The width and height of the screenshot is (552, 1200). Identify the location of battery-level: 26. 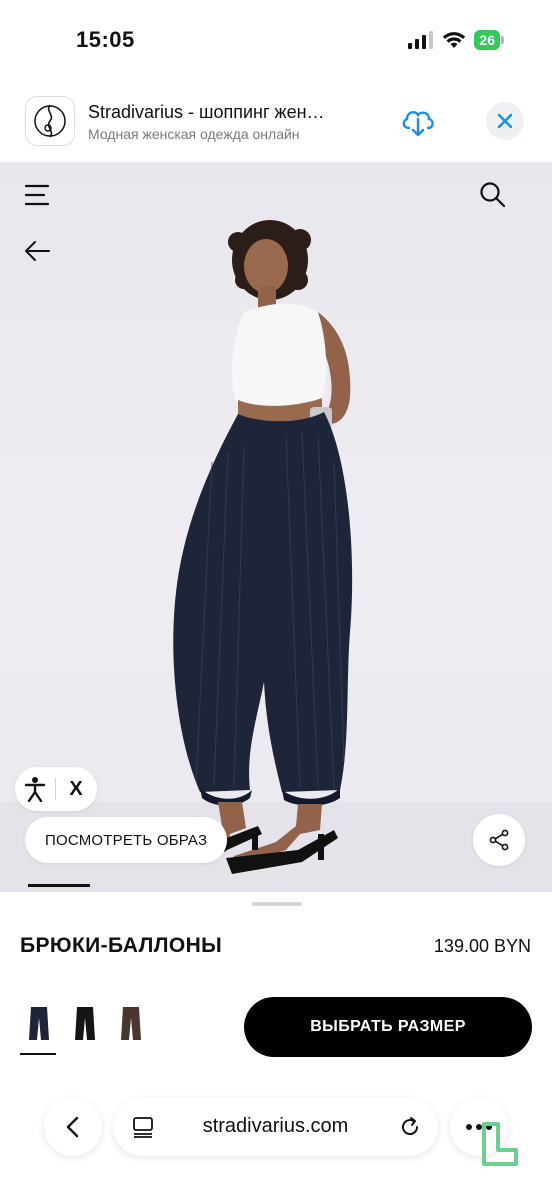
(487, 40).